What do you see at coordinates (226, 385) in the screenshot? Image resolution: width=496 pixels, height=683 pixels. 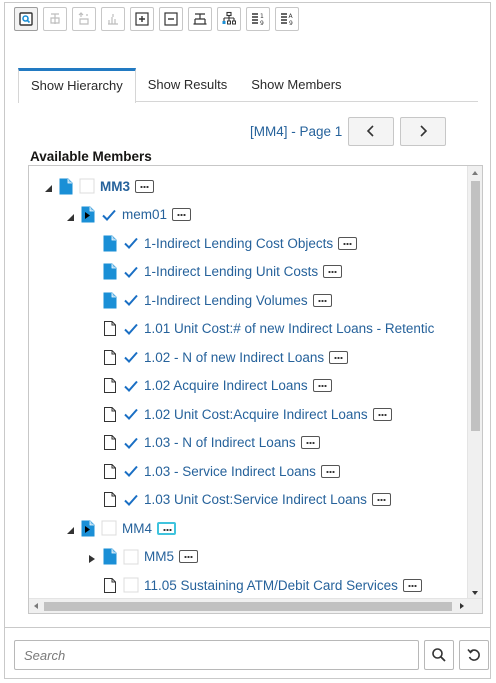 I see `member-label: 1.02 Acquire Indirect Loans` at bounding box center [226, 385].